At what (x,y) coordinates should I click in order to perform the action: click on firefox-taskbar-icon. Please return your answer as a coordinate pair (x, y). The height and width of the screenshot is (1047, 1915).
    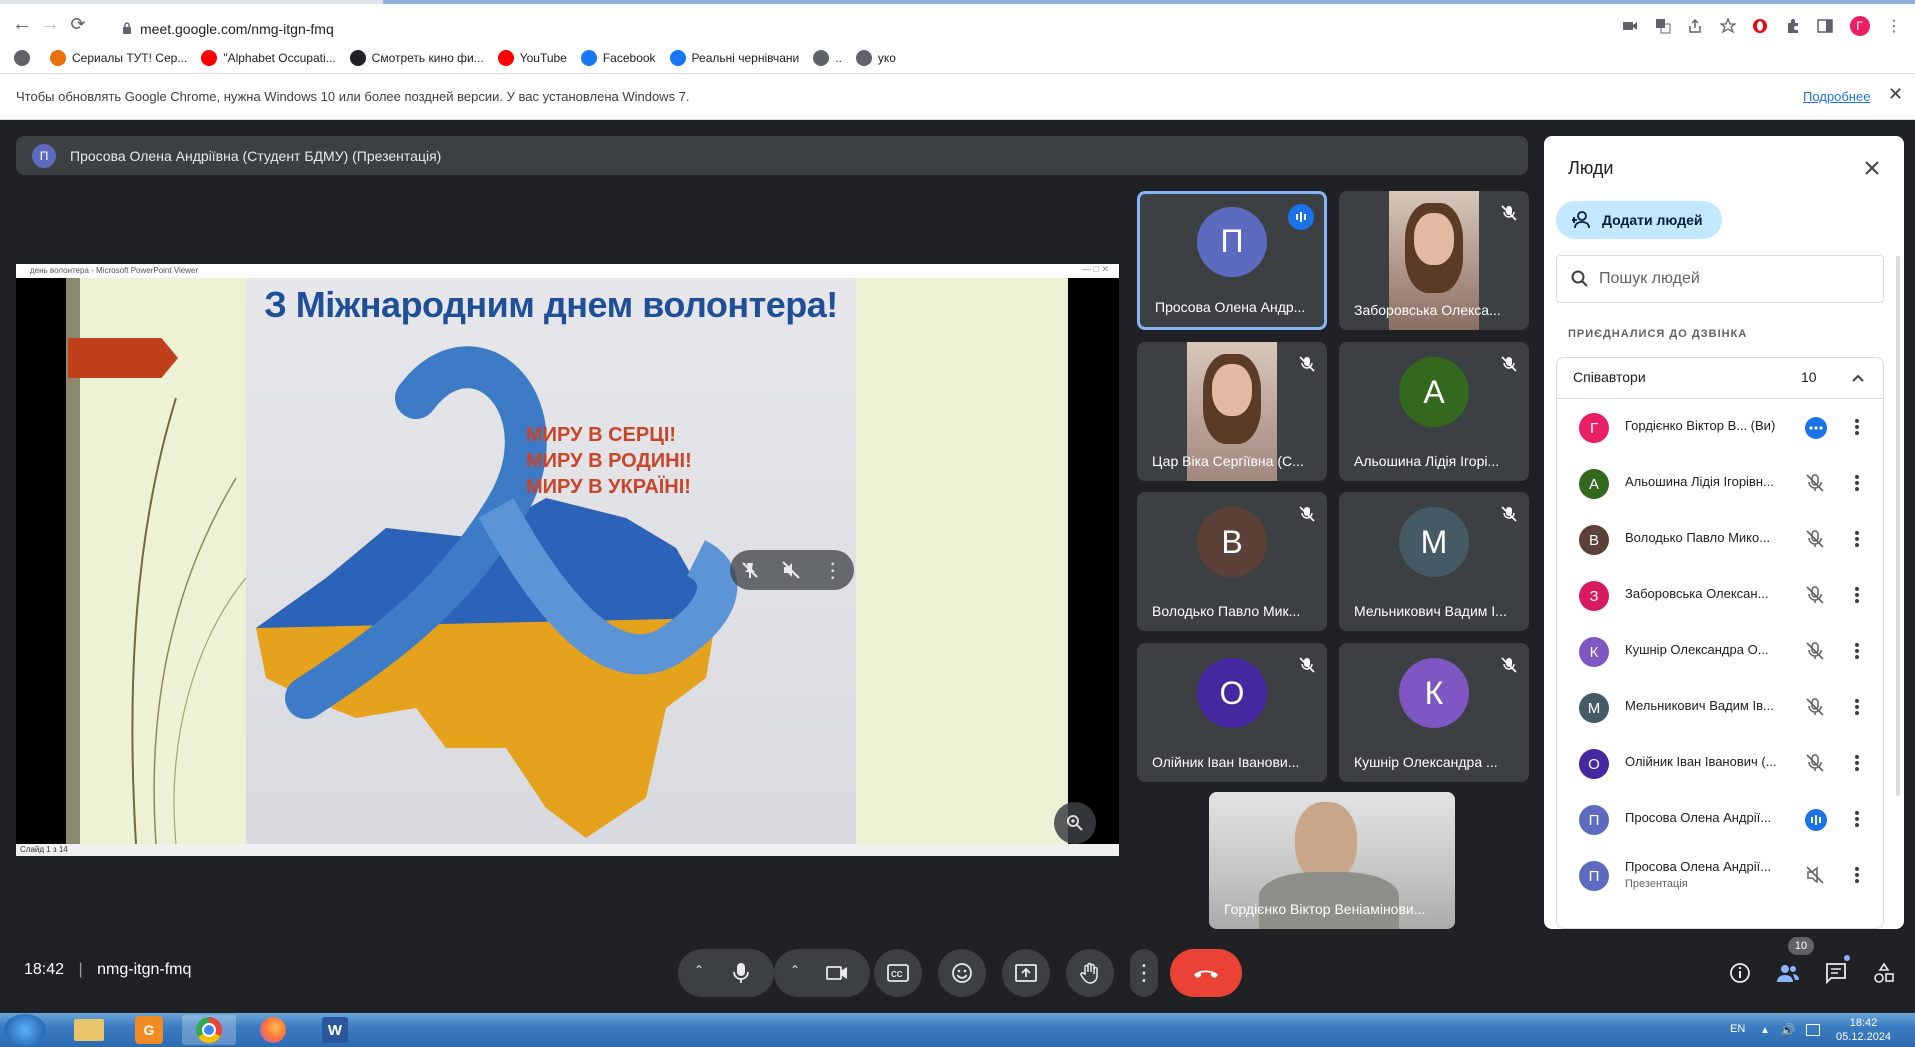
    Looking at the image, I should click on (273, 1030).